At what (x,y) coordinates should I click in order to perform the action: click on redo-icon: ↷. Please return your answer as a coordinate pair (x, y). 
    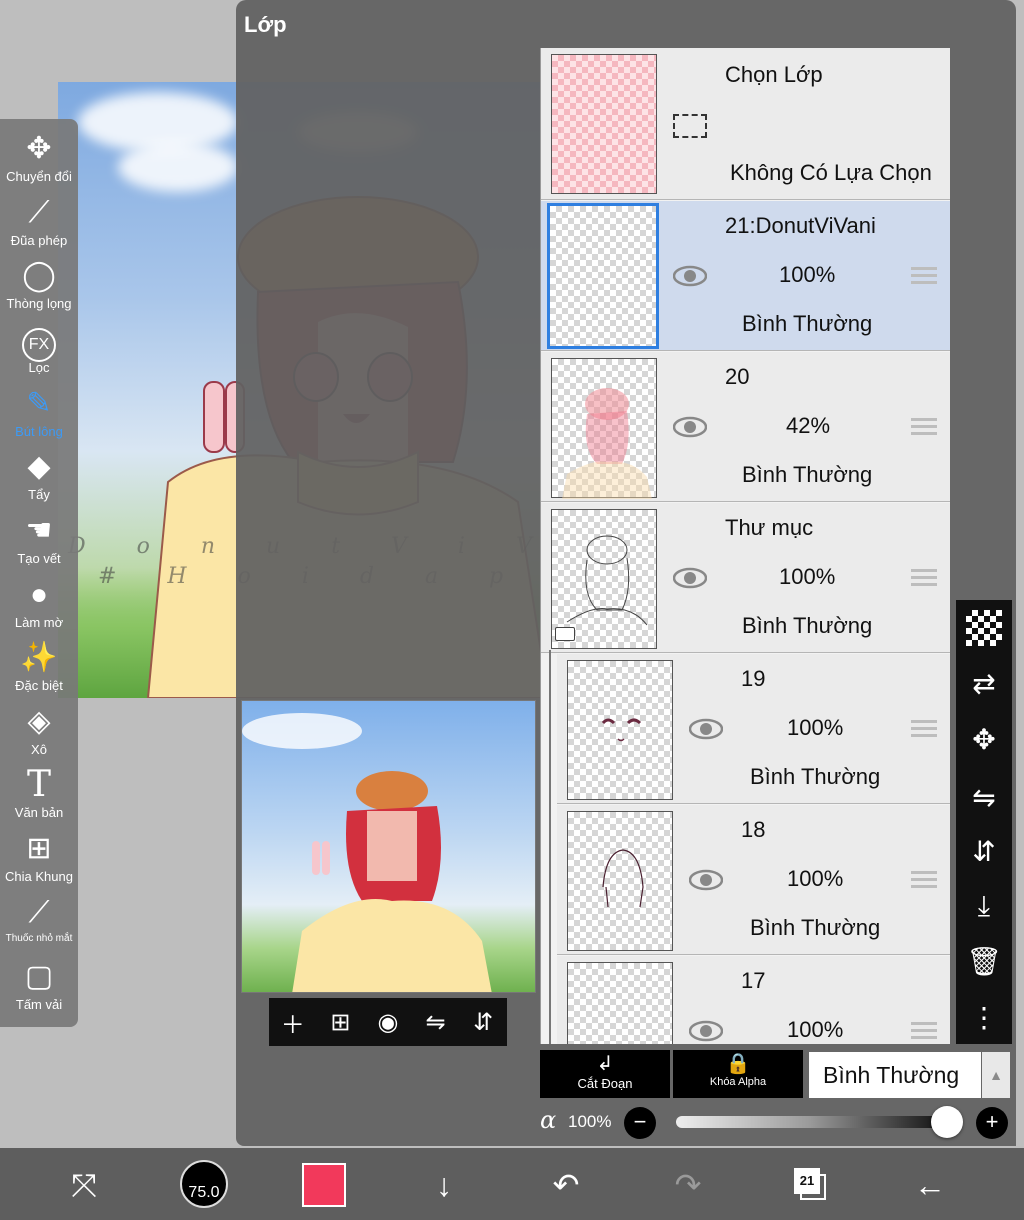
    Looking at the image, I should click on (688, 1185).